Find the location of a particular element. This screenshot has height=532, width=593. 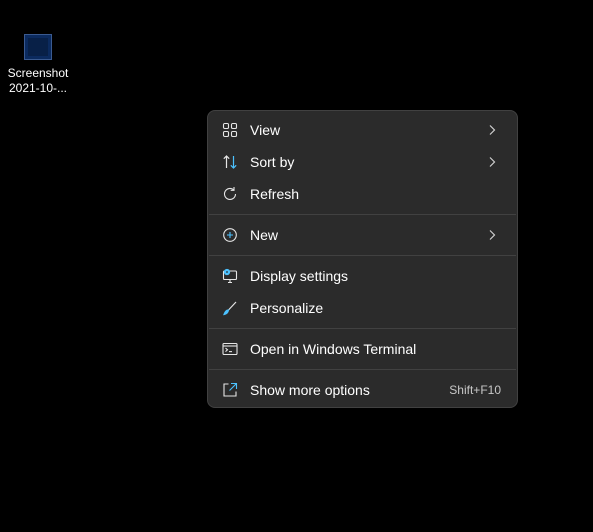

menu-item-refresh: Refresh is located at coordinates (362, 194).